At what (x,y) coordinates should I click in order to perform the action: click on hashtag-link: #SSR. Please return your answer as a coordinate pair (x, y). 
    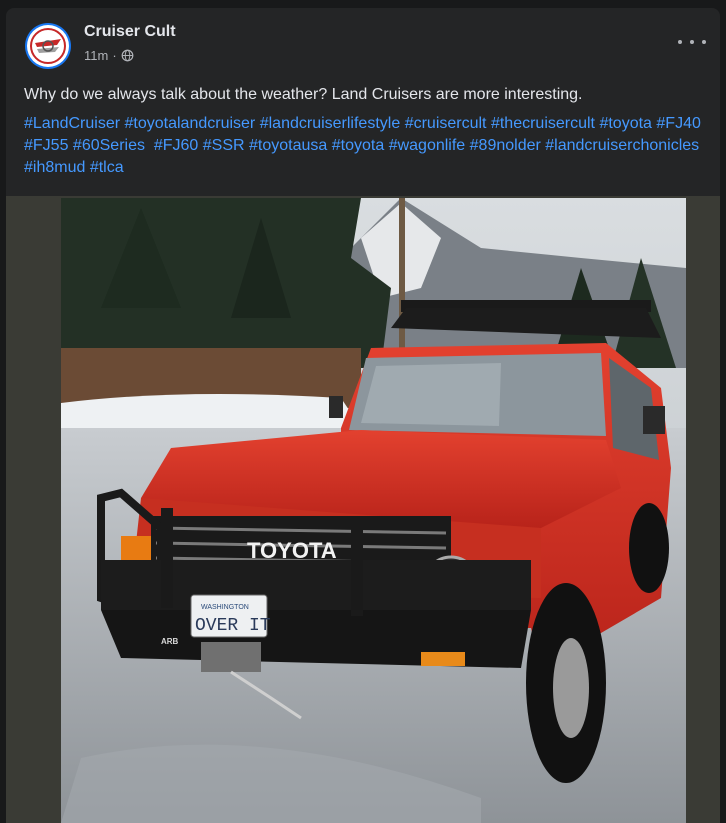
    Looking at the image, I should click on (224, 145).